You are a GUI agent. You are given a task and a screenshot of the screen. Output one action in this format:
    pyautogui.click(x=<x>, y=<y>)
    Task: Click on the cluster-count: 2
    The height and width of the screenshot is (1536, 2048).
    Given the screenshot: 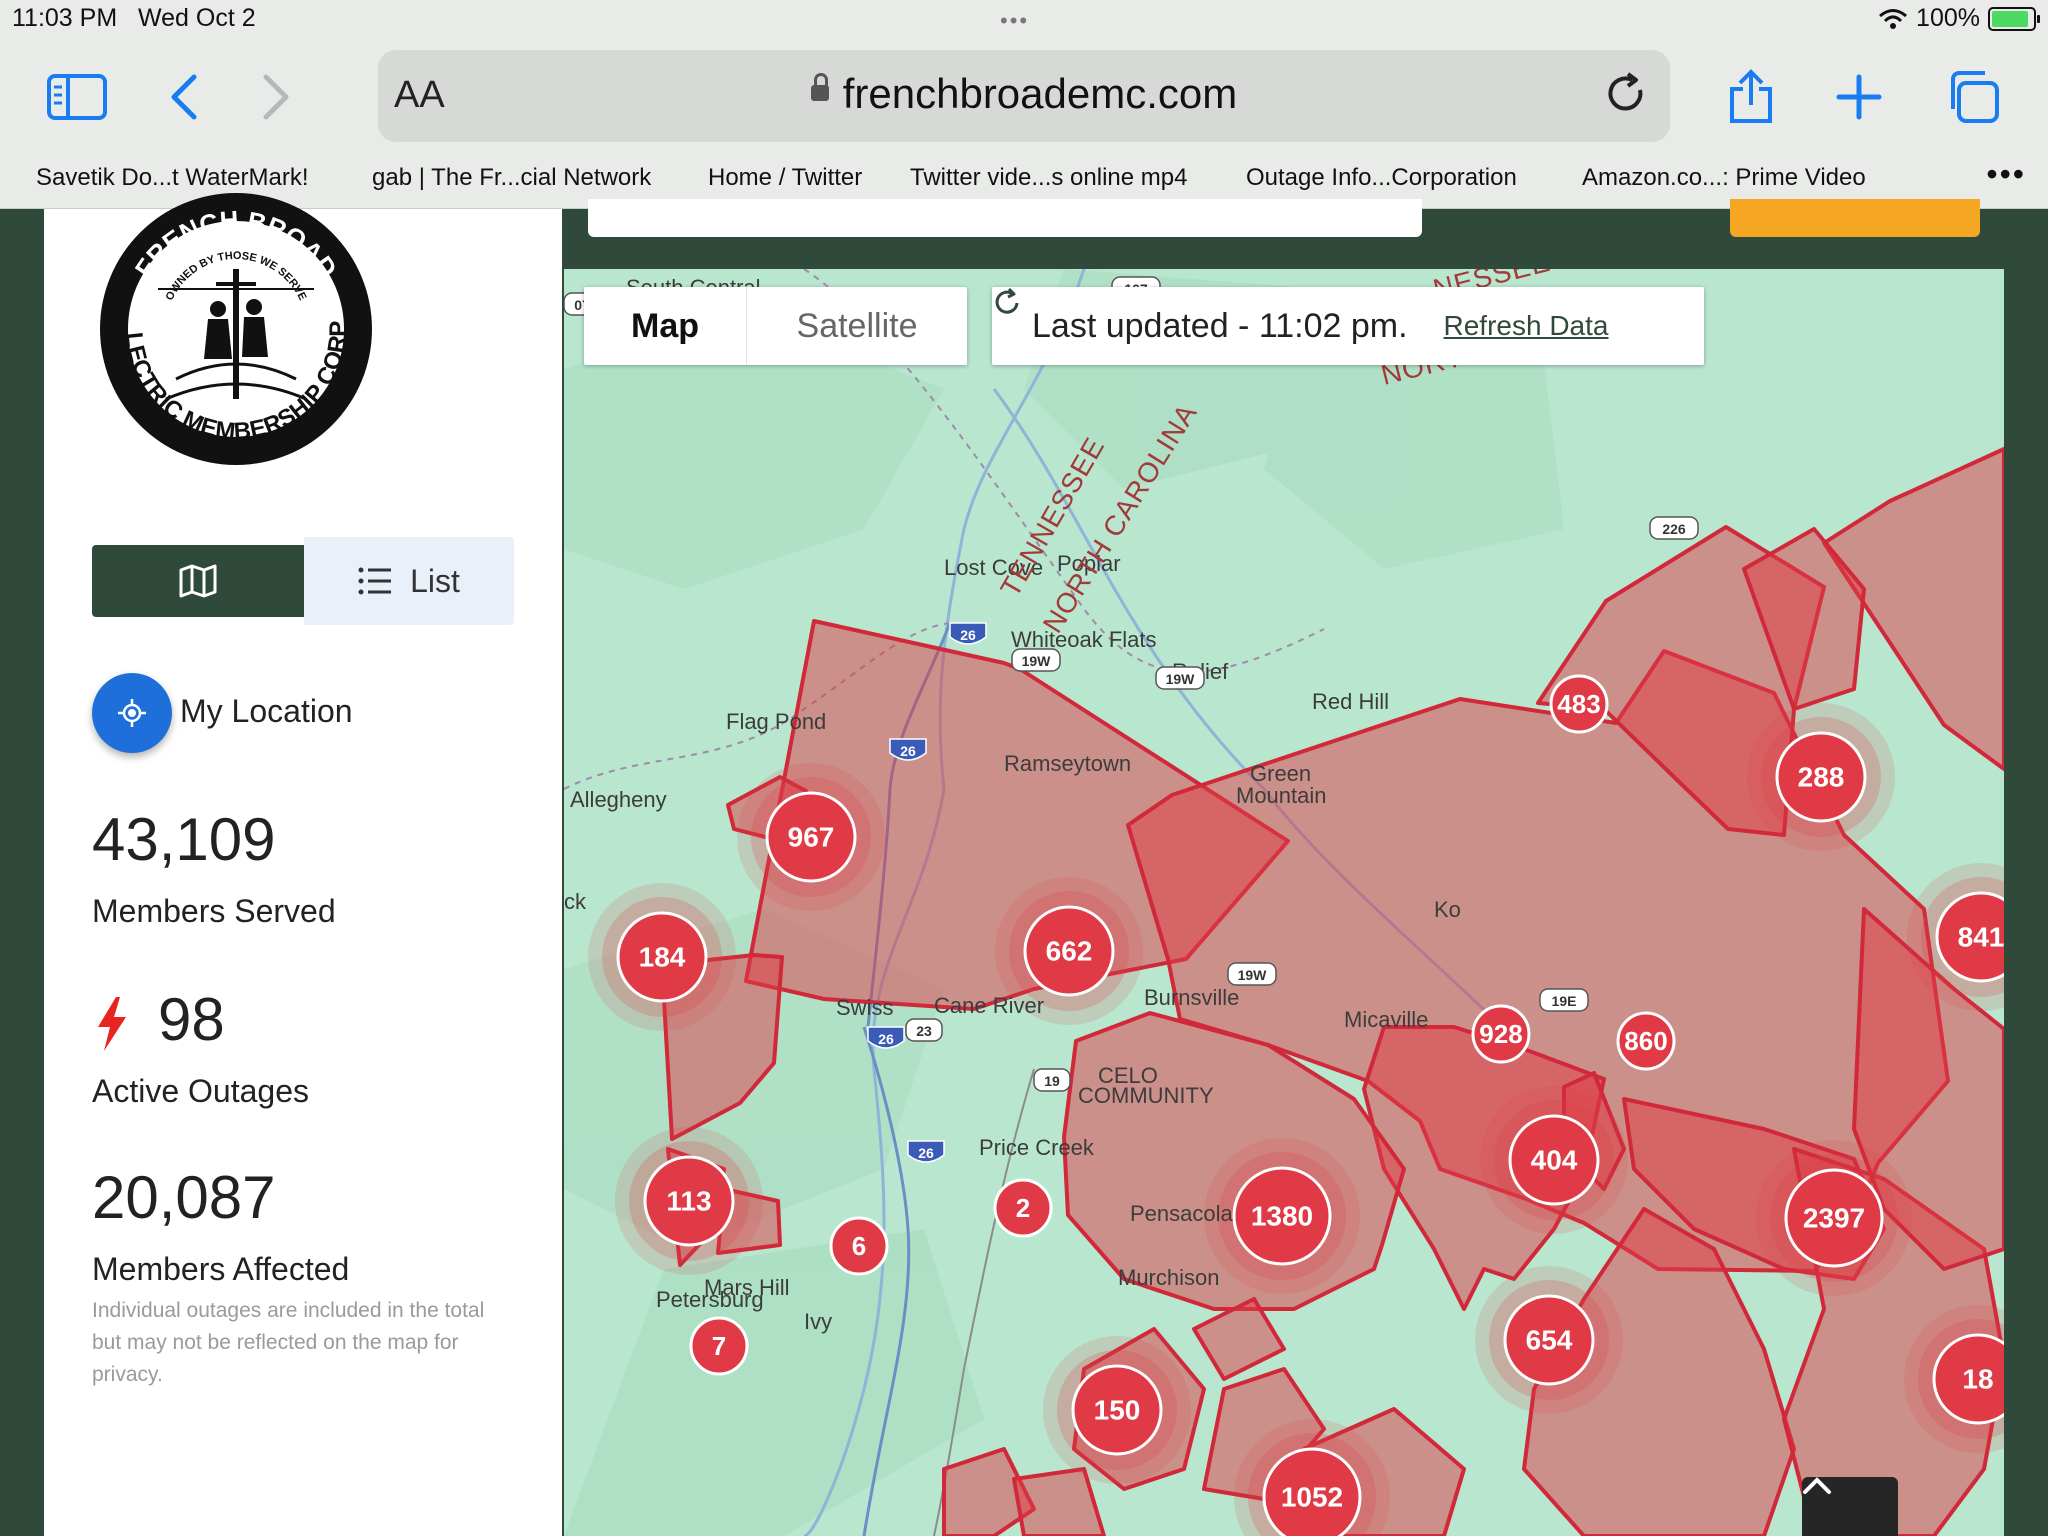 What is the action you would take?
    pyautogui.click(x=1023, y=1208)
    